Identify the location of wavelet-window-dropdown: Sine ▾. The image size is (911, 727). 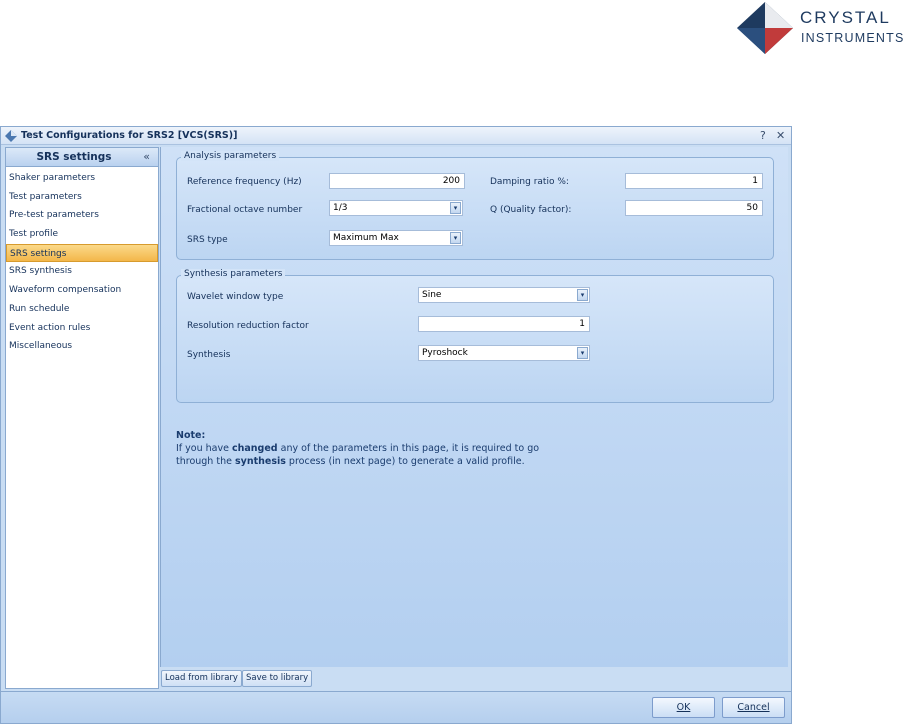
(504, 295).